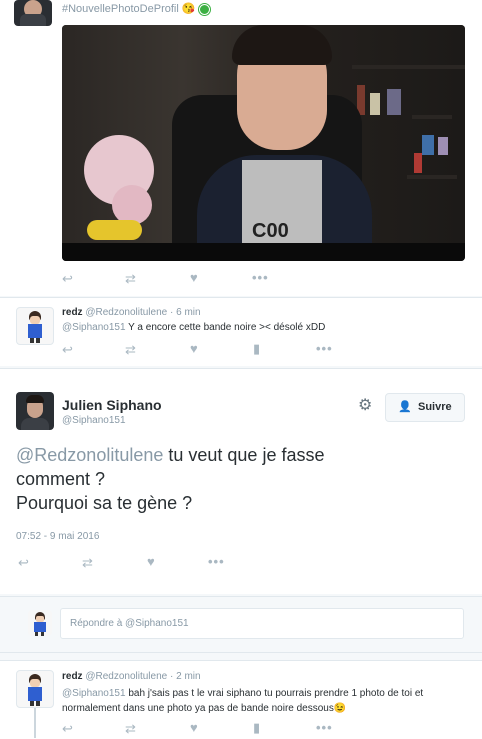 The image size is (482, 739). What do you see at coordinates (365, 406) in the screenshot?
I see `gear-icon: ⚙` at bounding box center [365, 406].